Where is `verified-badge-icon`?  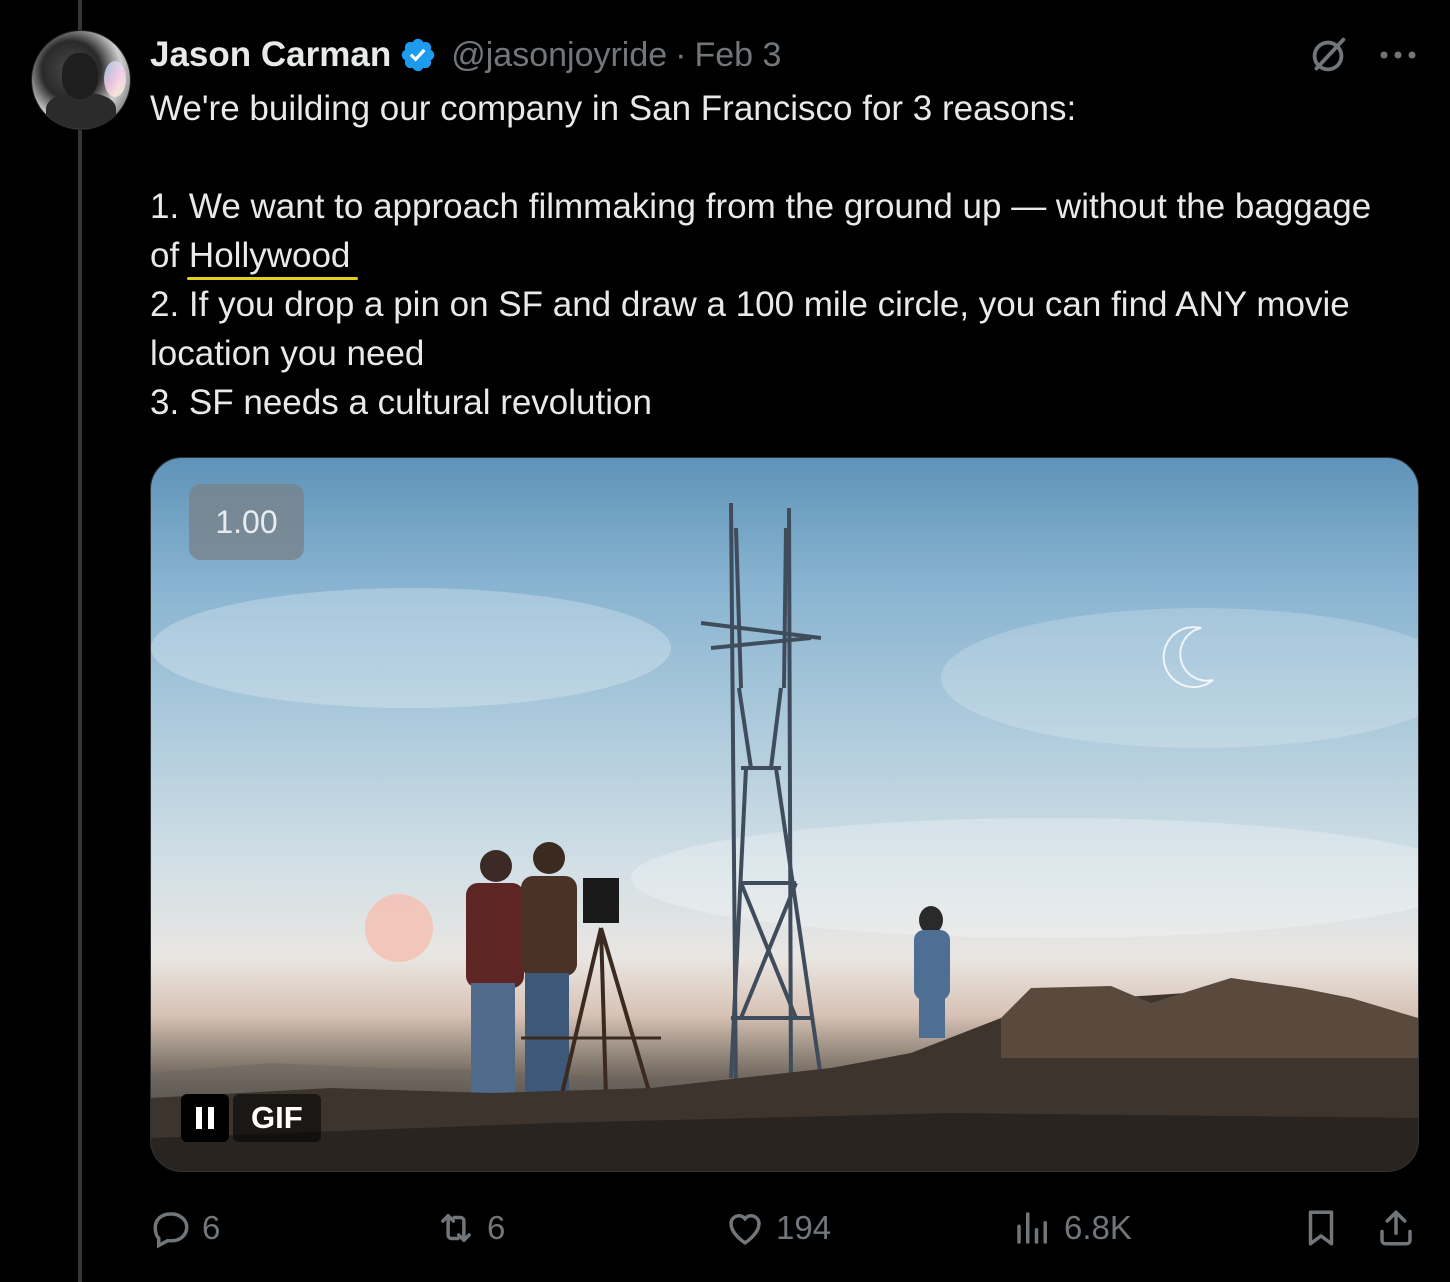
verified-badge-icon is located at coordinates (418, 55).